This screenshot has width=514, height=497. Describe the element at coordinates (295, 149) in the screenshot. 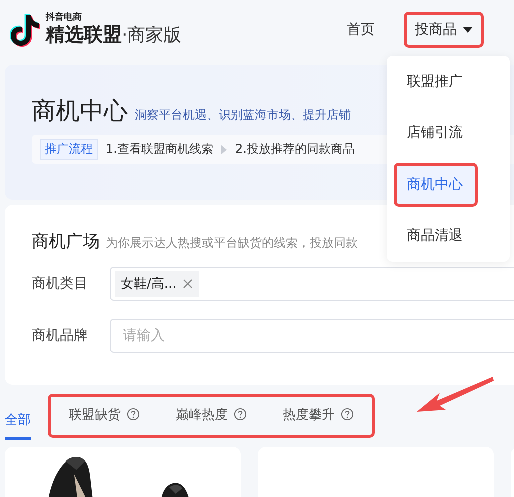

I see `flow-step: 2.投放推荐的同款商品` at that location.